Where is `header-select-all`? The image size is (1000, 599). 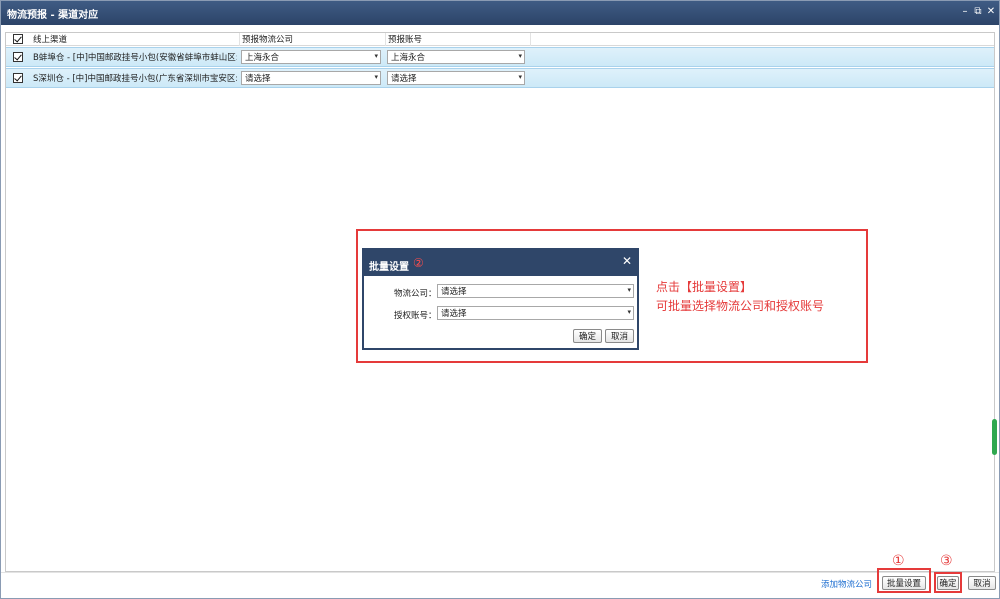
header-select-all is located at coordinates (18, 39).